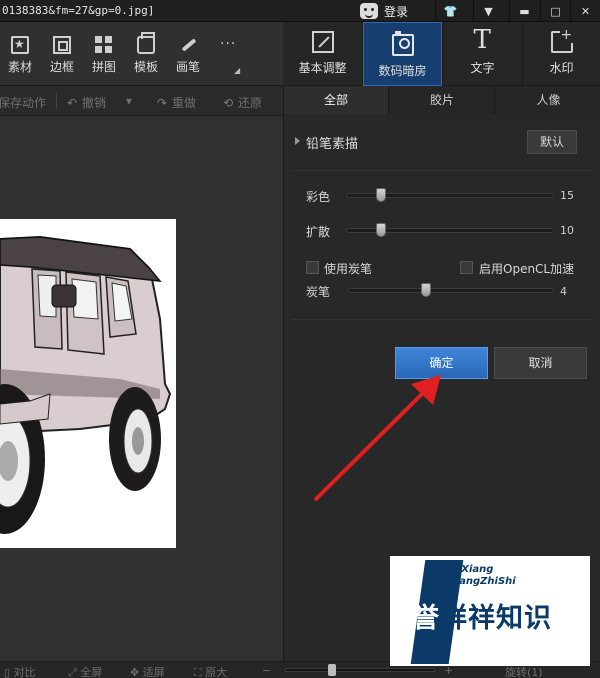 The image size is (600, 678). What do you see at coordinates (562, 40) in the screenshot?
I see `watermark-icon` at bounding box center [562, 40].